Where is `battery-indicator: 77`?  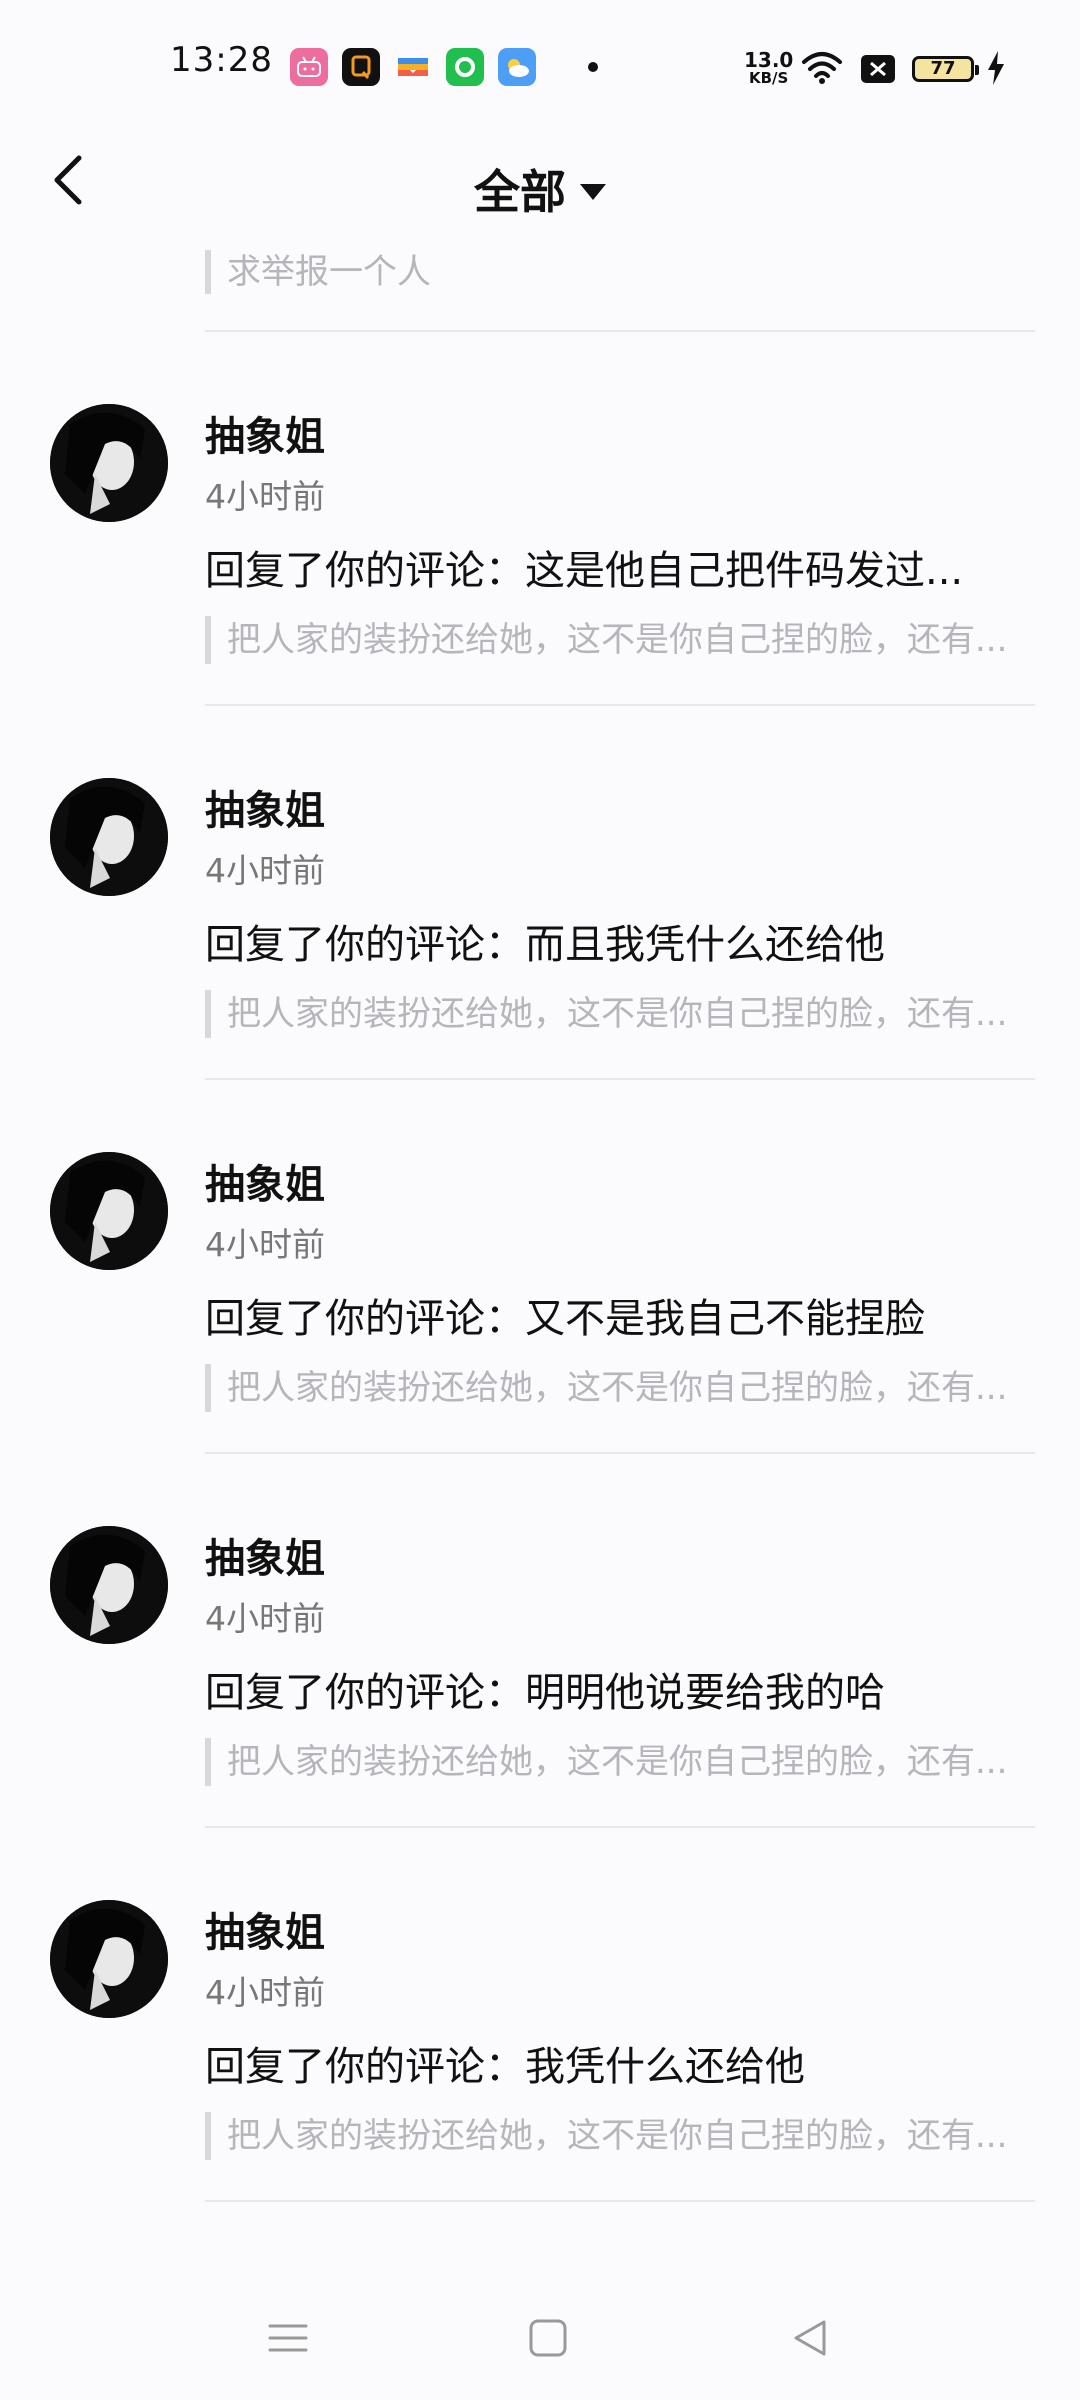 battery-indicator: 77 is located at coordinates (945, 69).